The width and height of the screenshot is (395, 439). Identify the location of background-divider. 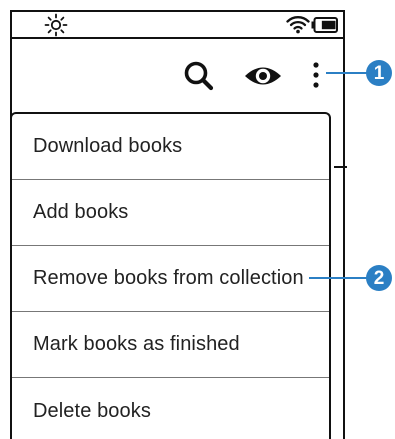
(340, 167).